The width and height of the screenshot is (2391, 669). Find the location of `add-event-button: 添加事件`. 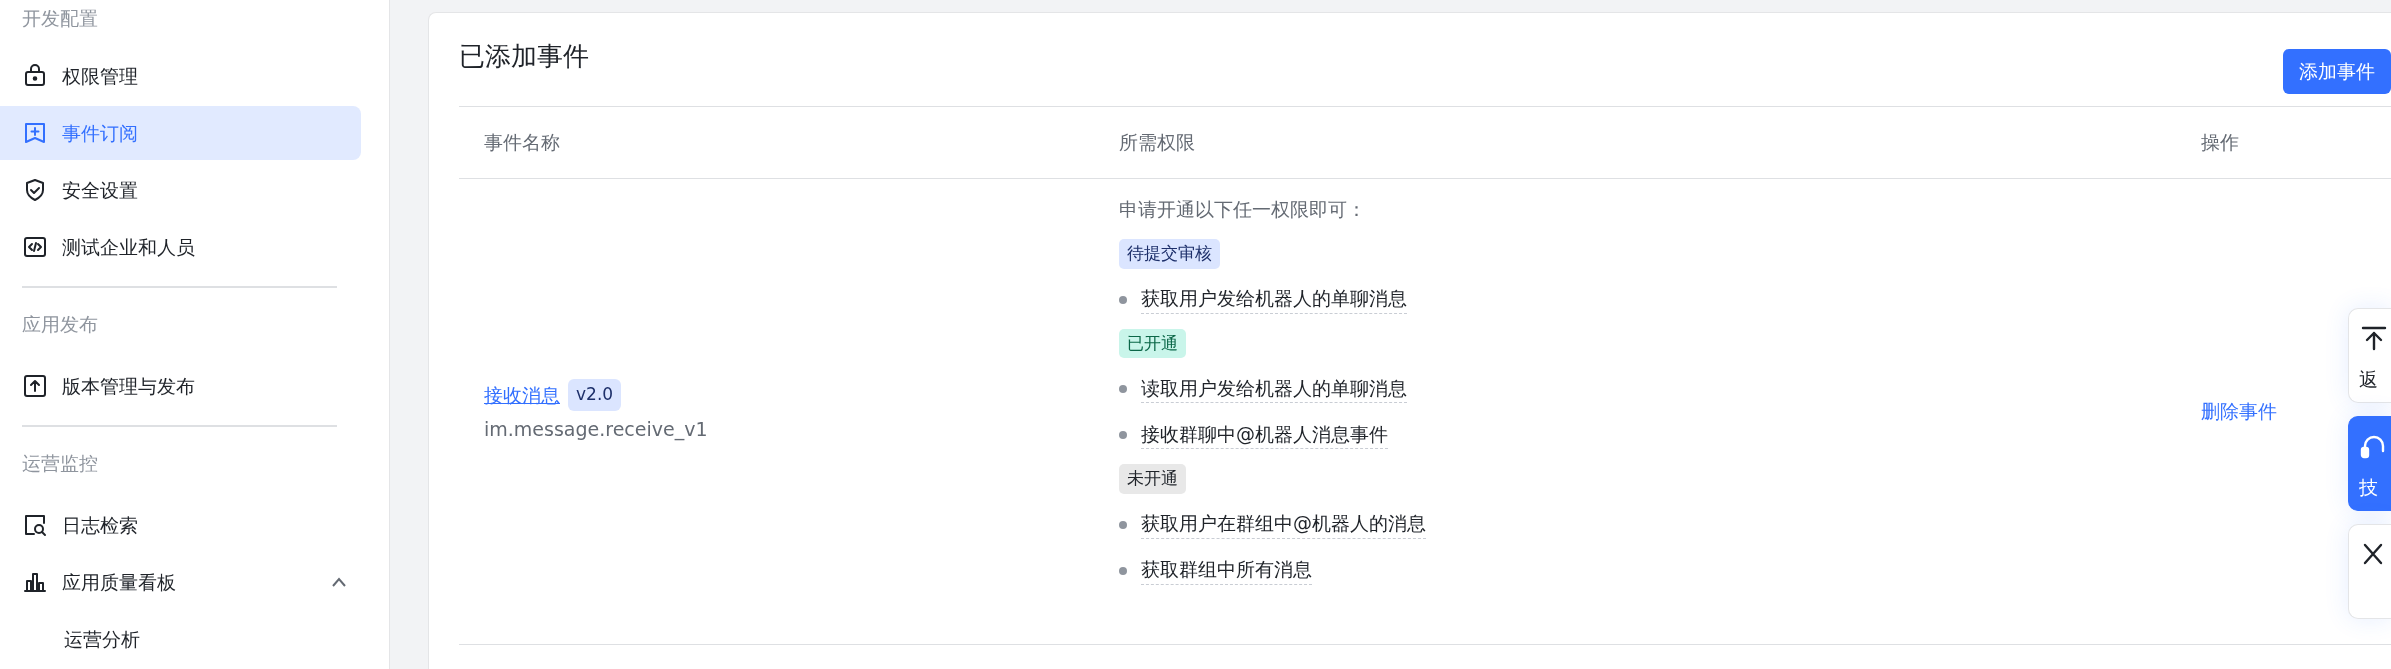

add-event-button: 添加事件 is located at coordinates (2337, 71).